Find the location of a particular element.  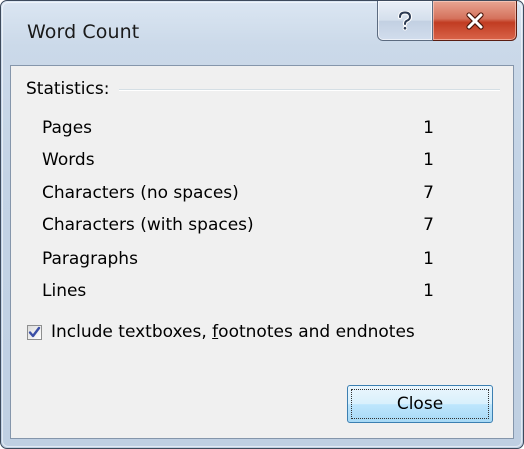

dialog-title: Word Count is located at coordinates (83, 32).